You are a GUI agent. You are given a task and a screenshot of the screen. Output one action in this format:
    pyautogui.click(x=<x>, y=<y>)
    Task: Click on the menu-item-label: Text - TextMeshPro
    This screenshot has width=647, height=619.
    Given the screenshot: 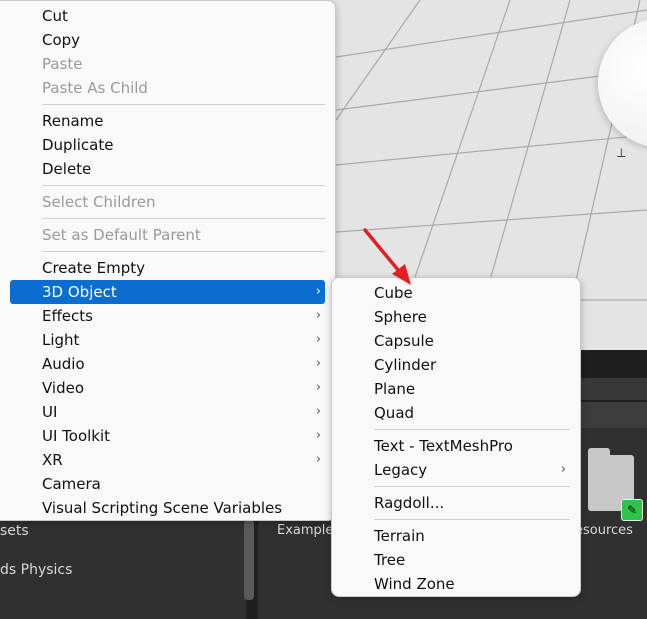 What is the action you would take?
    pyautogui.click(x=443, y=446)
    